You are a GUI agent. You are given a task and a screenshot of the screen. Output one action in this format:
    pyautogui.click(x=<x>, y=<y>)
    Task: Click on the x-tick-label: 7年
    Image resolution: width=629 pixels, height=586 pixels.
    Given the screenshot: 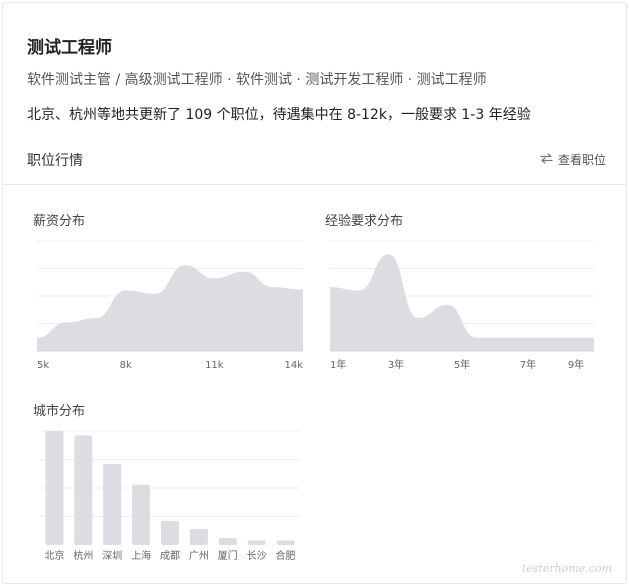 What is the action you would take?
    pyautogui.click(x=528, y=364)
    